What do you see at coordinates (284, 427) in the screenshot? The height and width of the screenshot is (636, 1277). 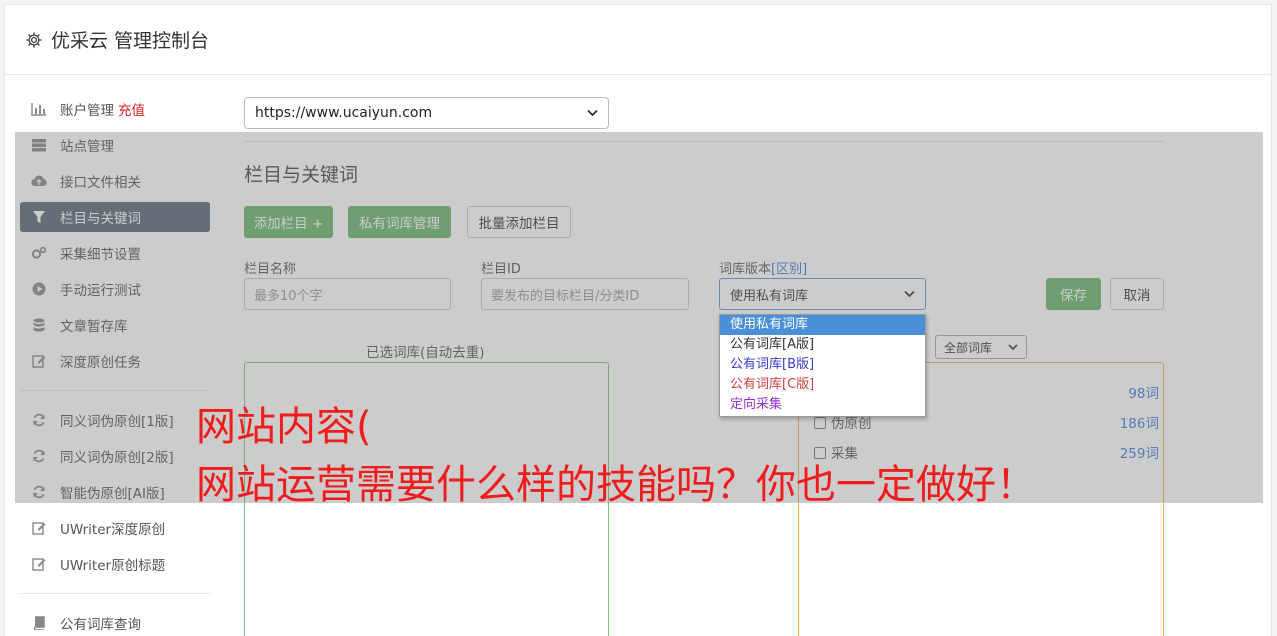 I see `overlay-text-line1: 网站内容(` at bounding box center [284, 427].